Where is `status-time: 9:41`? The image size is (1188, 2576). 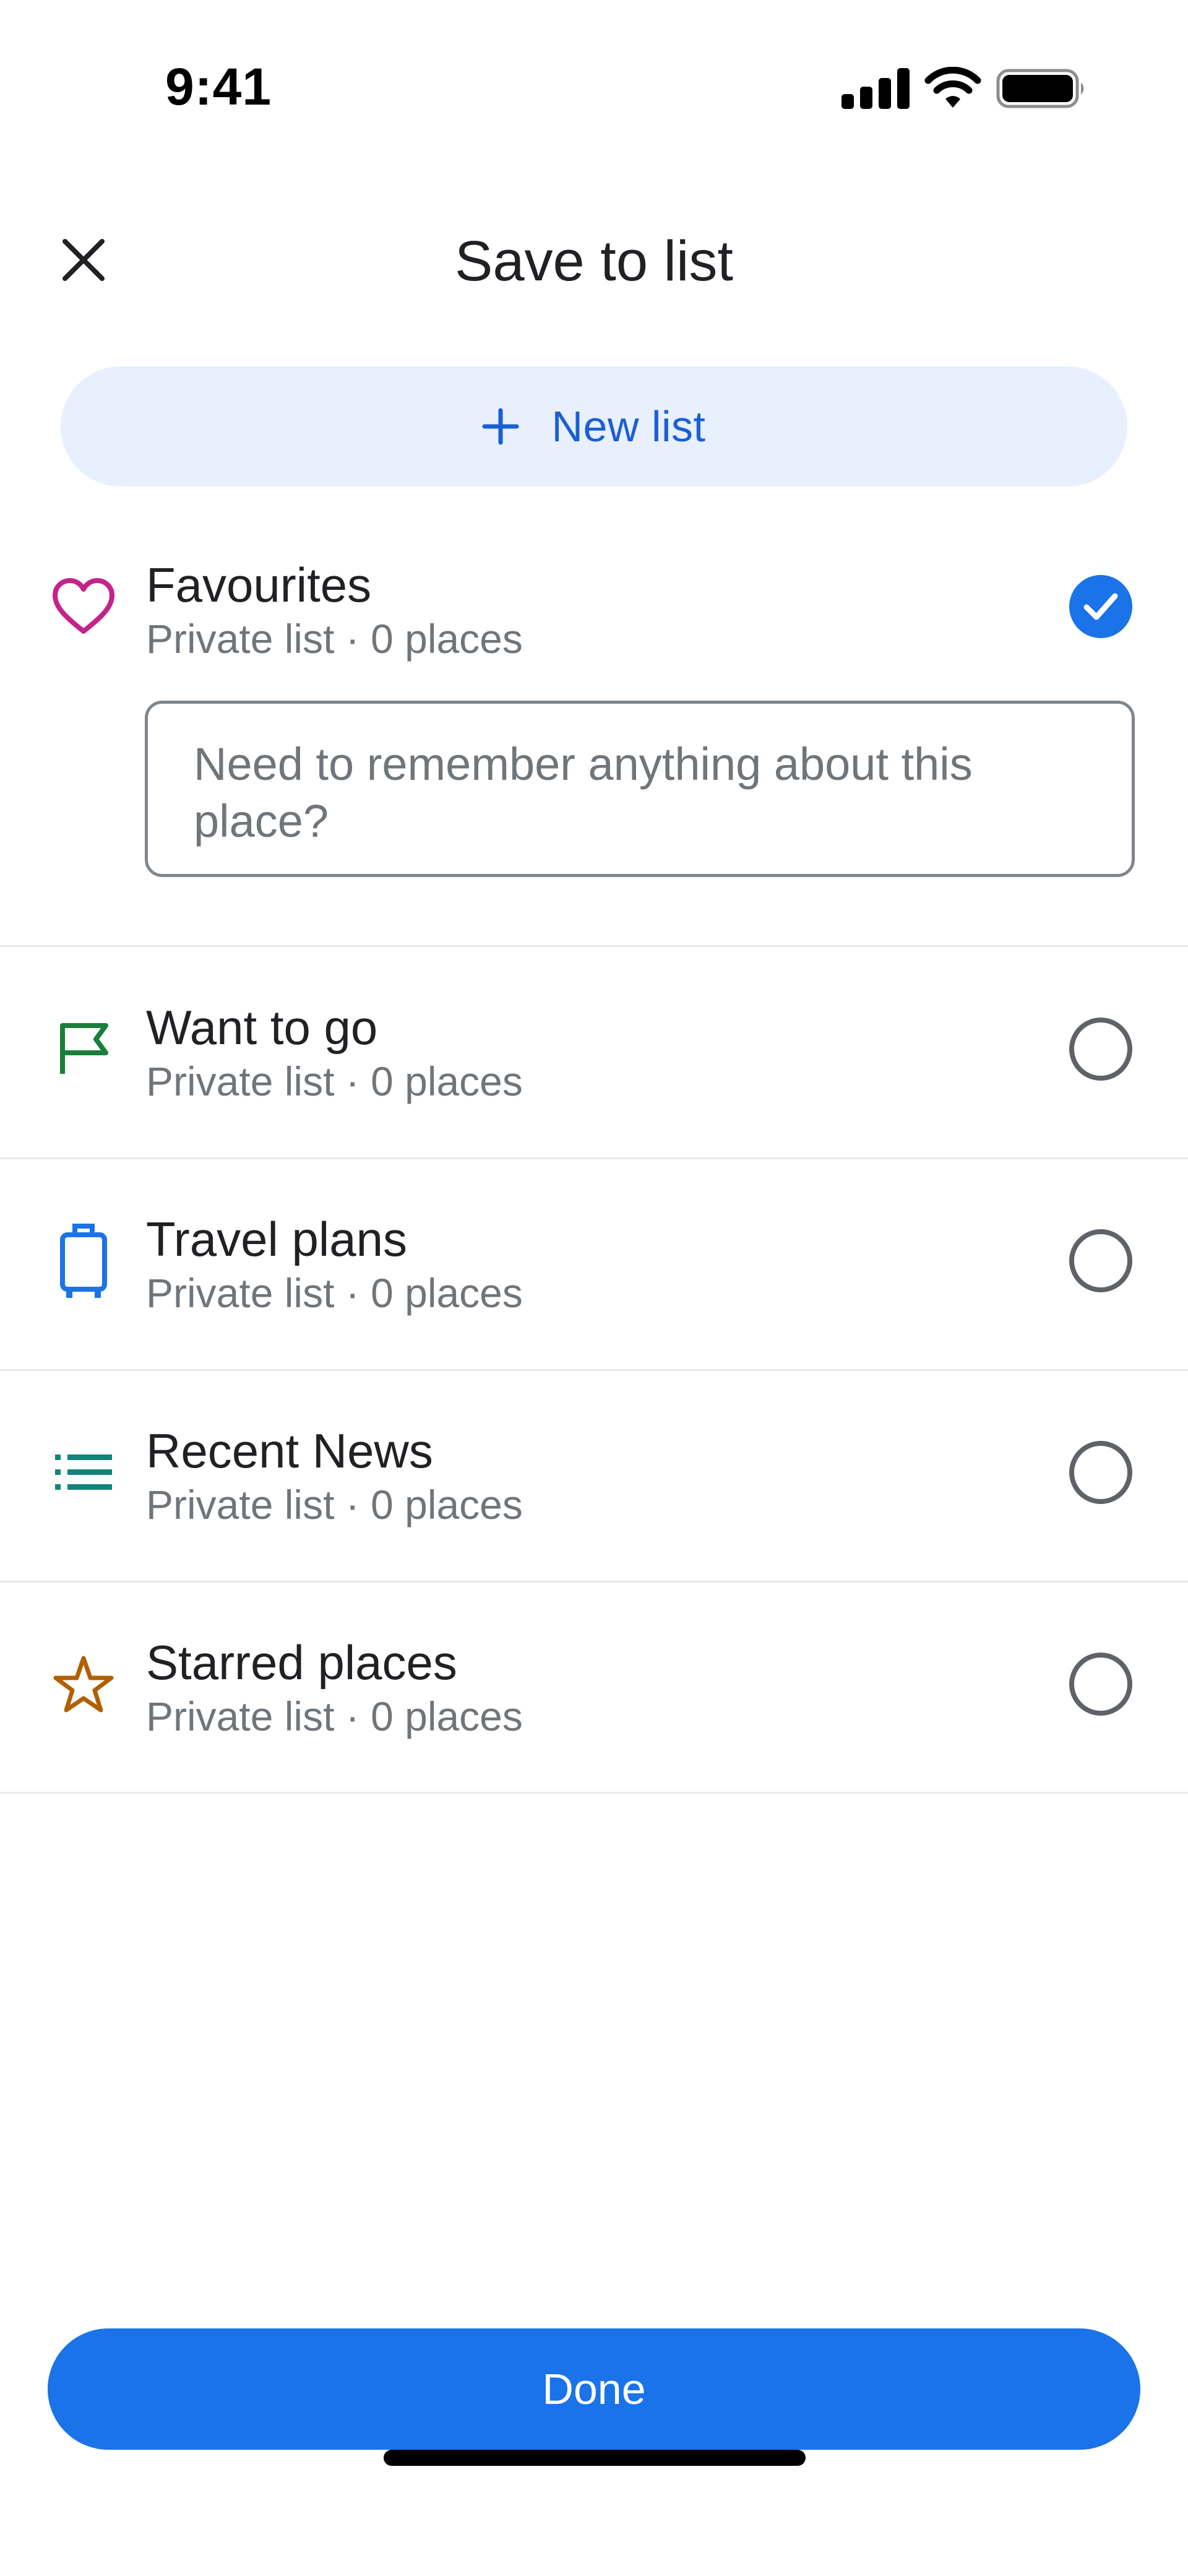 status-time: 9:41 is located at coordinates (218, 87).